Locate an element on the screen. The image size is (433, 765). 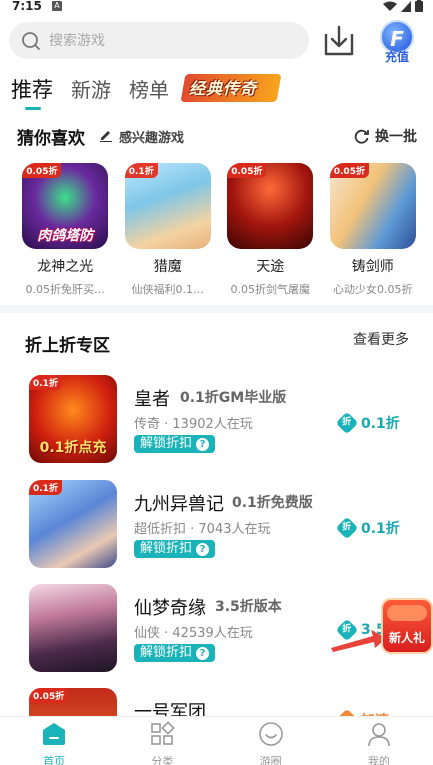
bottom-nav: 首页 分类 游圈 我的 is located at coordinates (216, 740).